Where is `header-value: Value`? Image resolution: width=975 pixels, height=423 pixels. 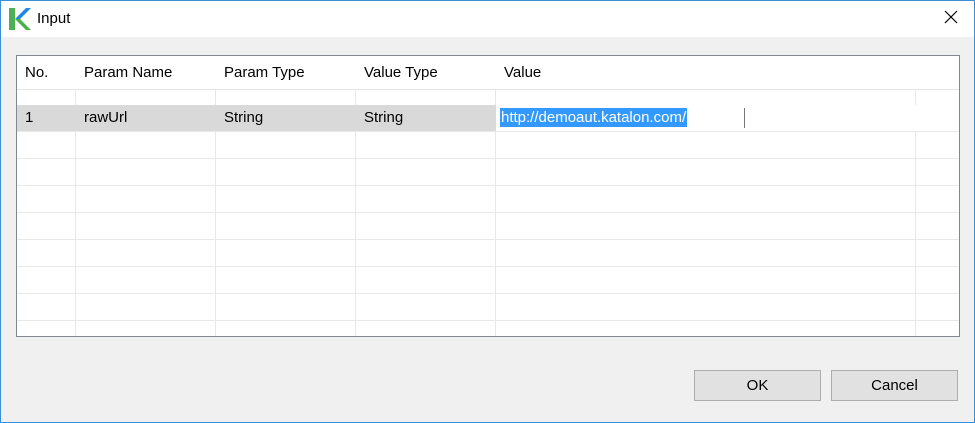 header-value: Value is located at coordinates (522, 72).